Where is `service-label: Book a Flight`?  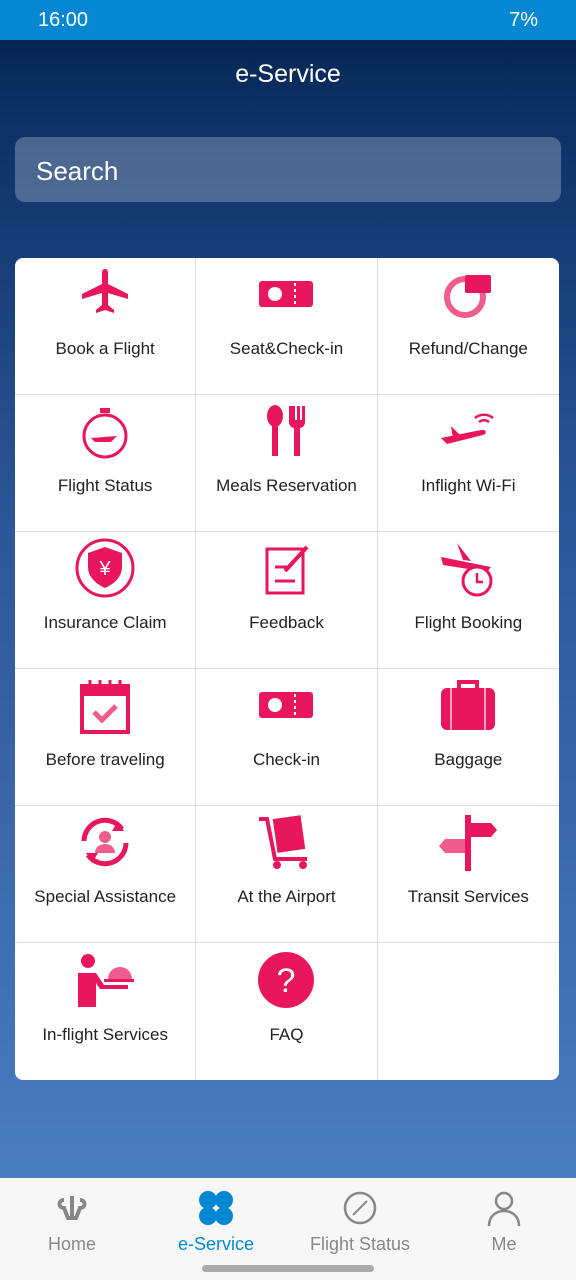
service-label: Book a Flight is located at coordinates (105, 348).